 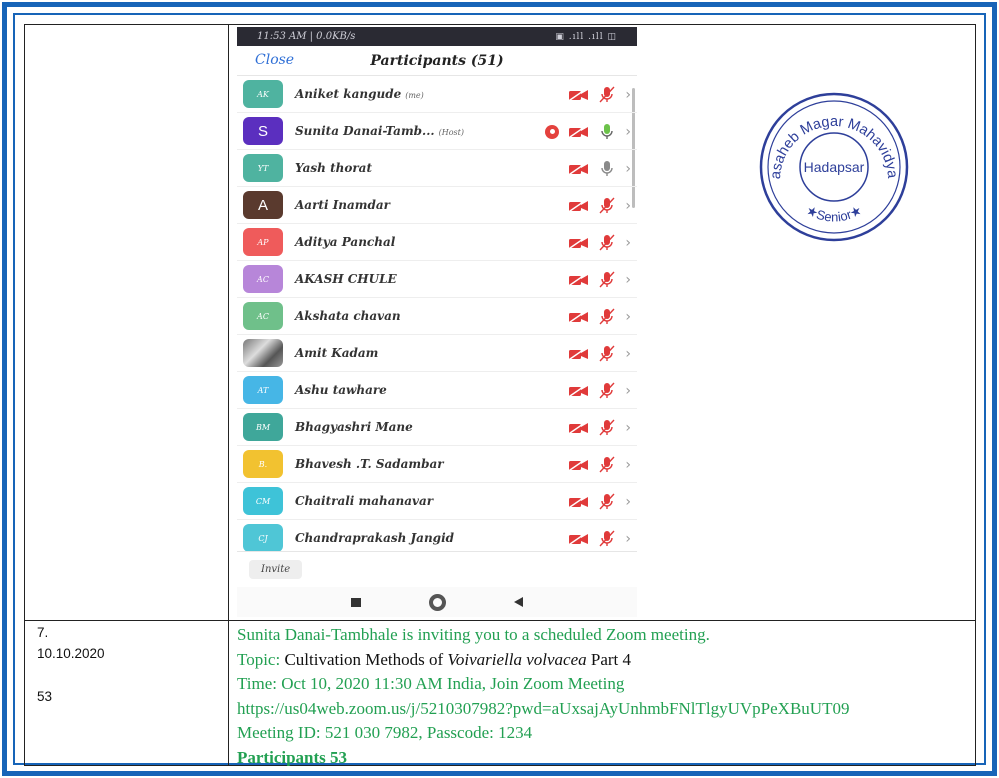 What do you see at coordinates (385, 732) in the screenshot?
I see `meeting-id-line: Meeting ID: 521 030 7982, Passcode: 1234` at bounding box center [385, 732].